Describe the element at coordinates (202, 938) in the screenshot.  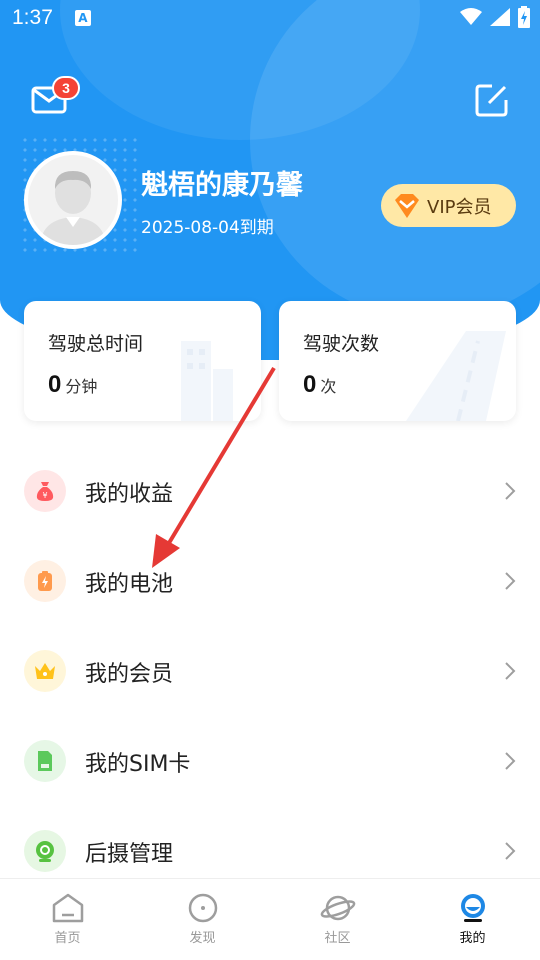
I see `tab-label: 发现` at that location.